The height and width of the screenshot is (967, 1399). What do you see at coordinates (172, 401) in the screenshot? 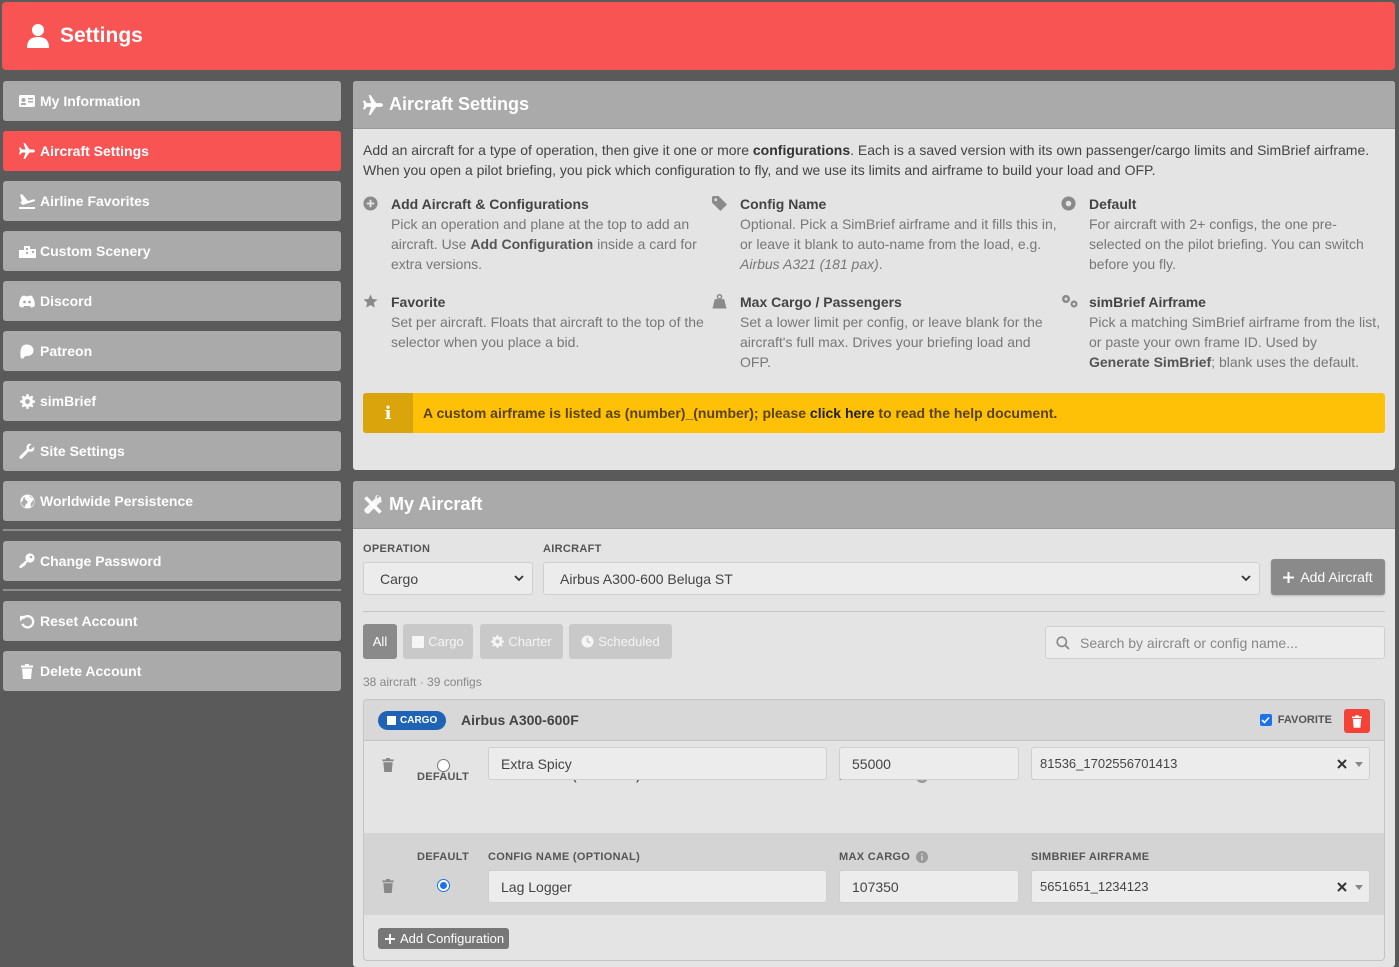
I see `sidebar-item-simbrief: simBrief` at bounding box center [172, 401].